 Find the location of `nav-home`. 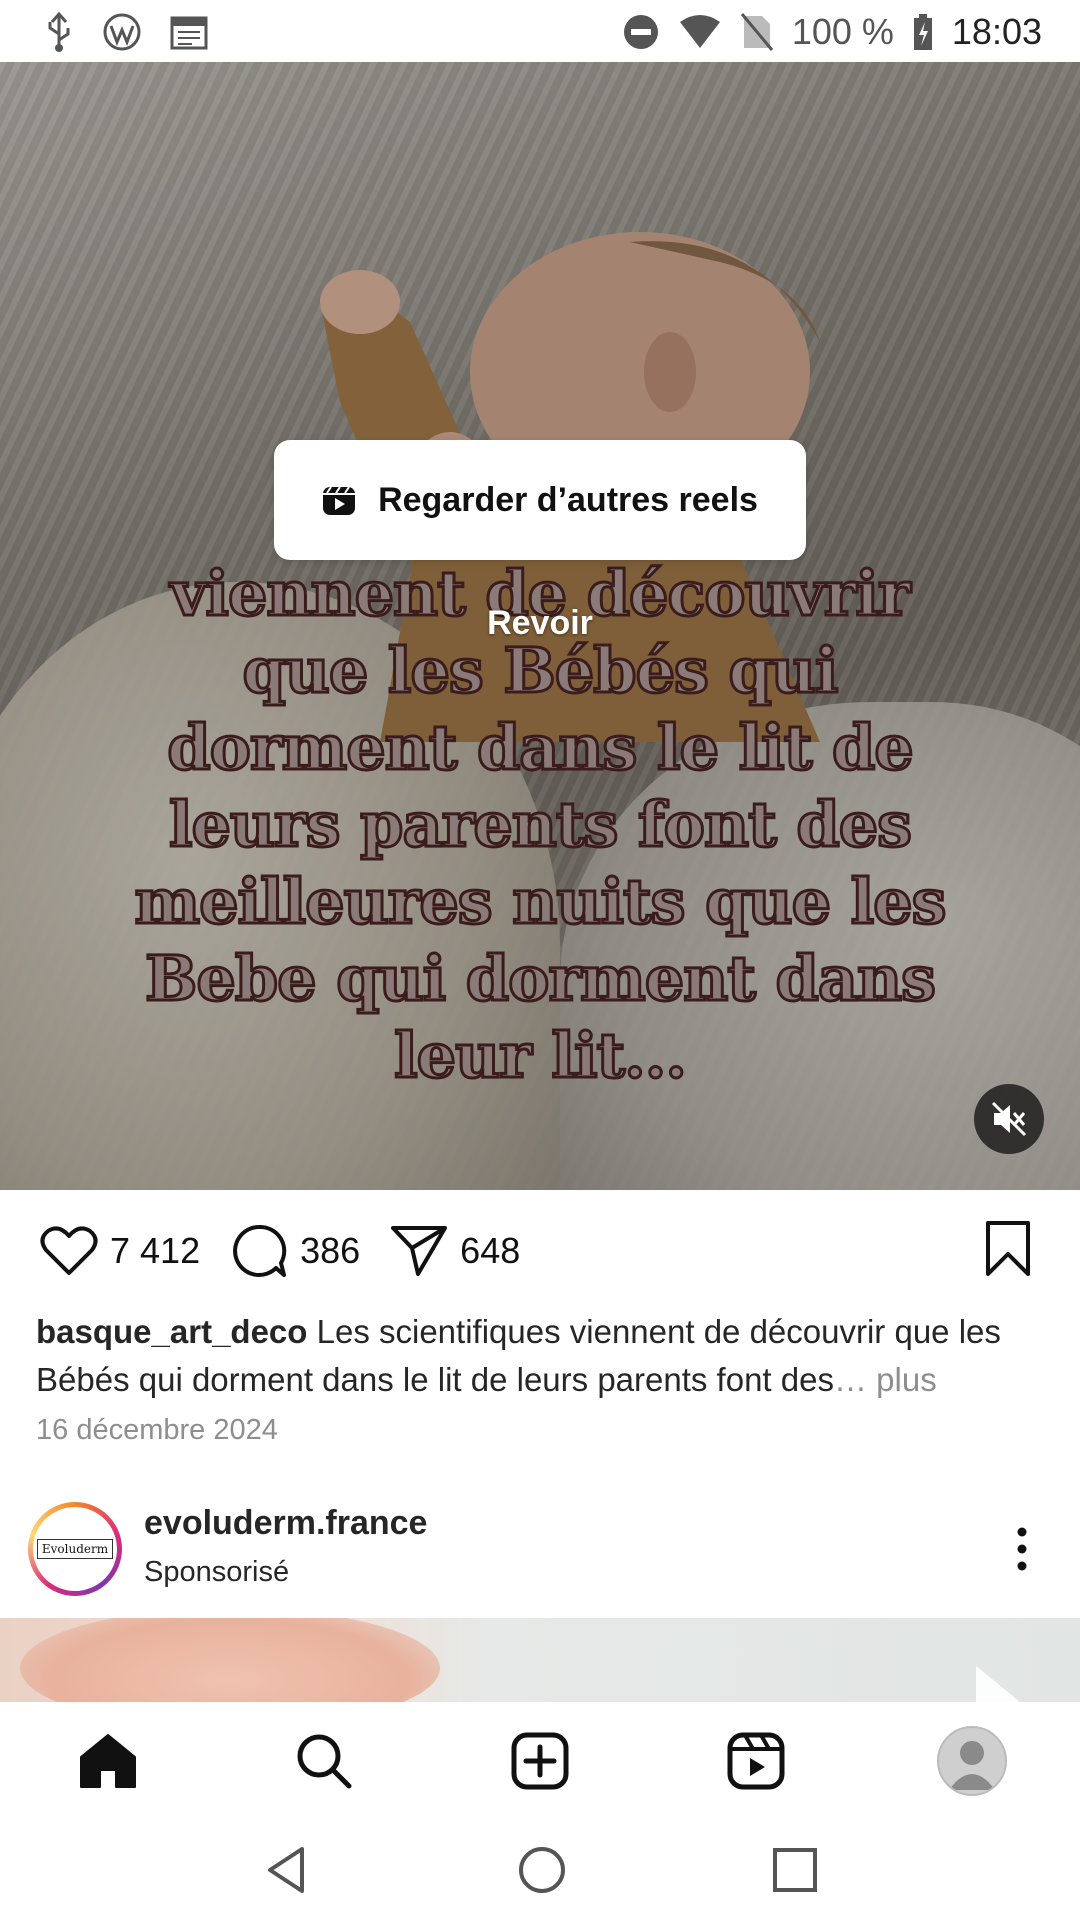

nav-home is located at coordinates (108, 1761).